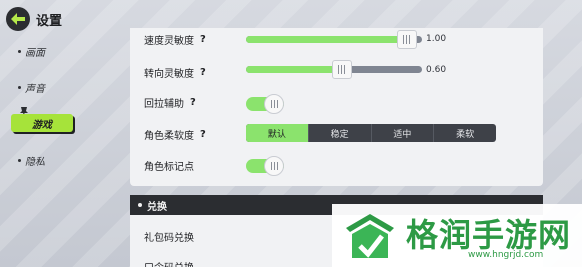  I want to click on setting-return-assist: 回拉辅助 ?, so click(170, 102).